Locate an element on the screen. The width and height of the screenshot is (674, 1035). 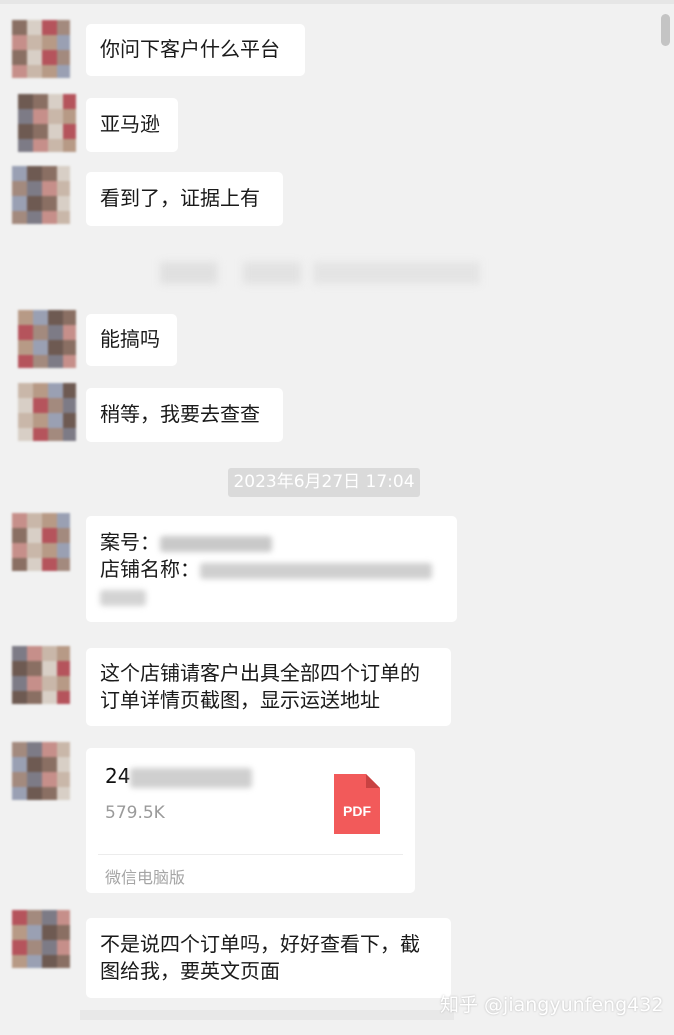
message-bubble: 能搞吗 is located at coordinates (131, 340).